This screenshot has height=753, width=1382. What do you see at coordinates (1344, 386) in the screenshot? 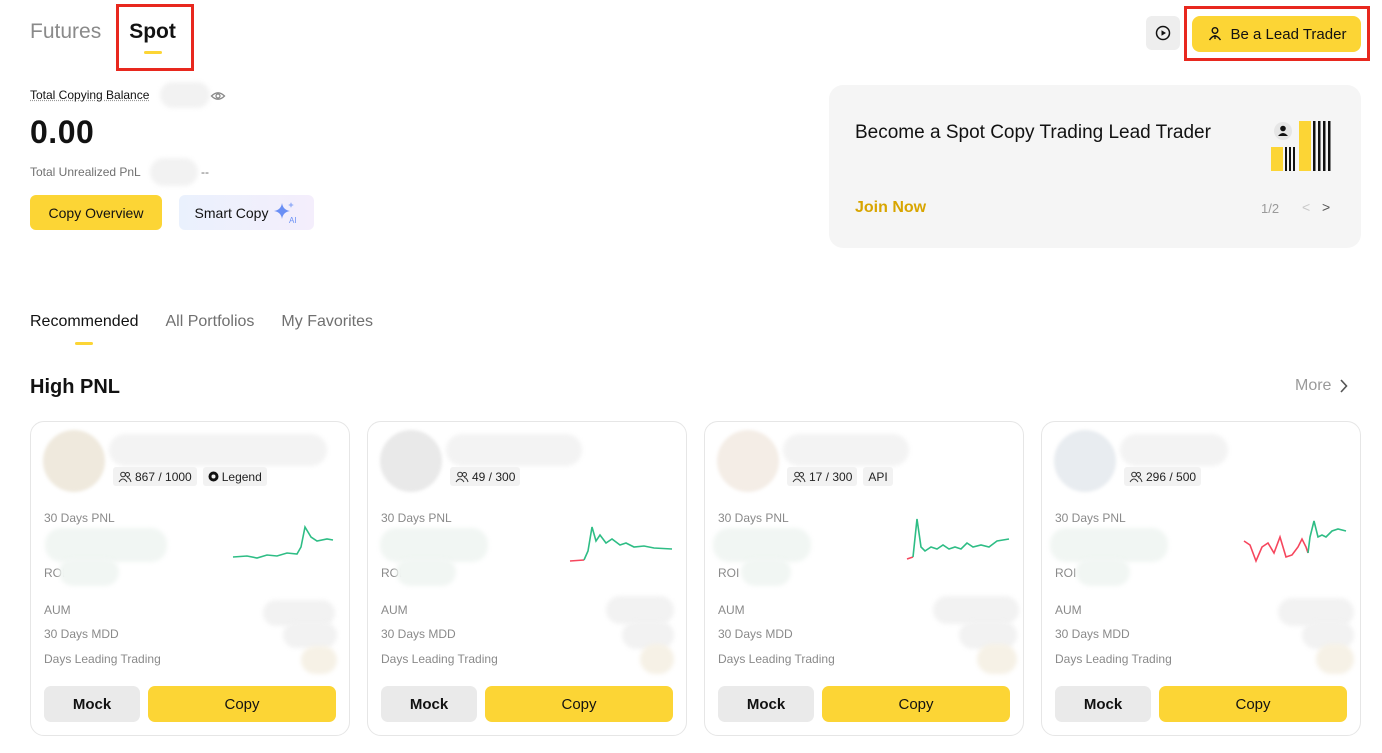
I see `chevron-right-icon` at bounding box center [1344, 386].